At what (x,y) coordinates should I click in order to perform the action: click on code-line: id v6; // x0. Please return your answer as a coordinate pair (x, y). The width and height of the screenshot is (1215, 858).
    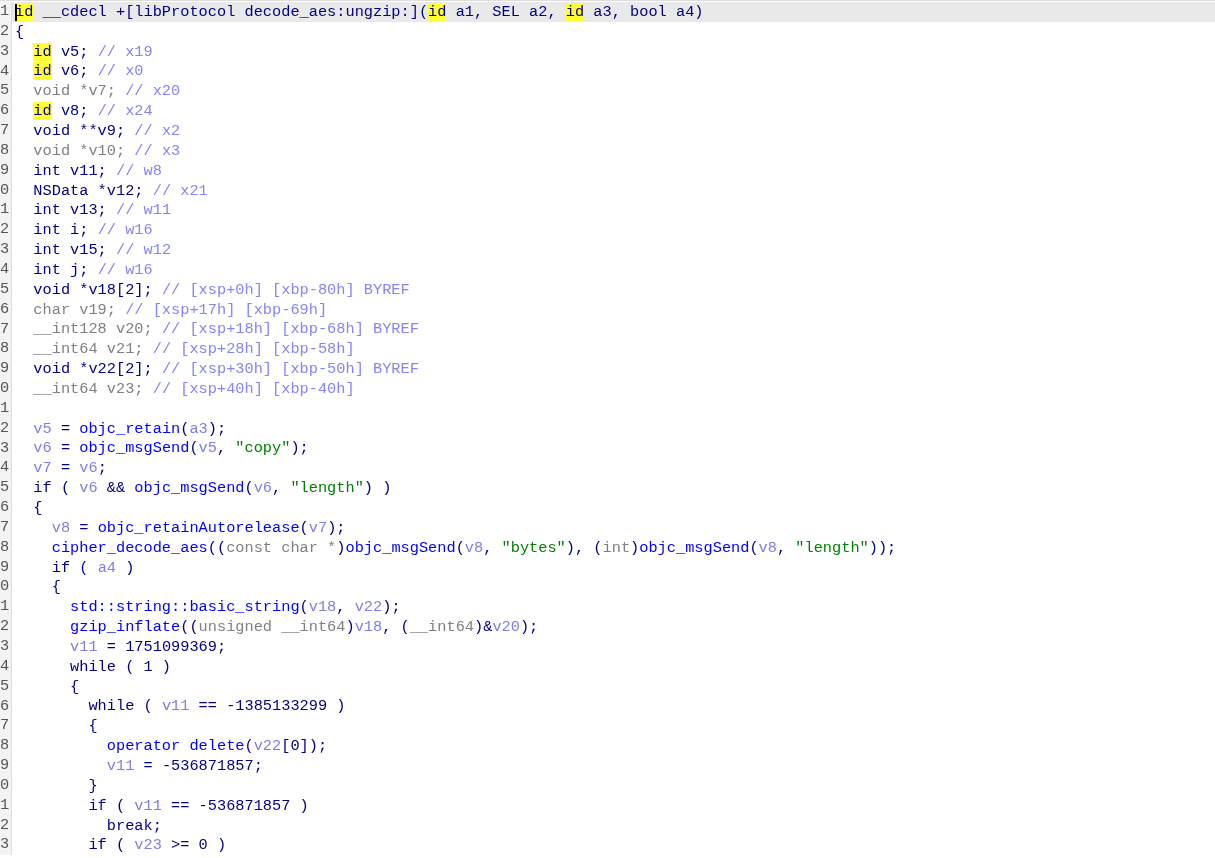
    Looking at the image, I should click on (88, 71).